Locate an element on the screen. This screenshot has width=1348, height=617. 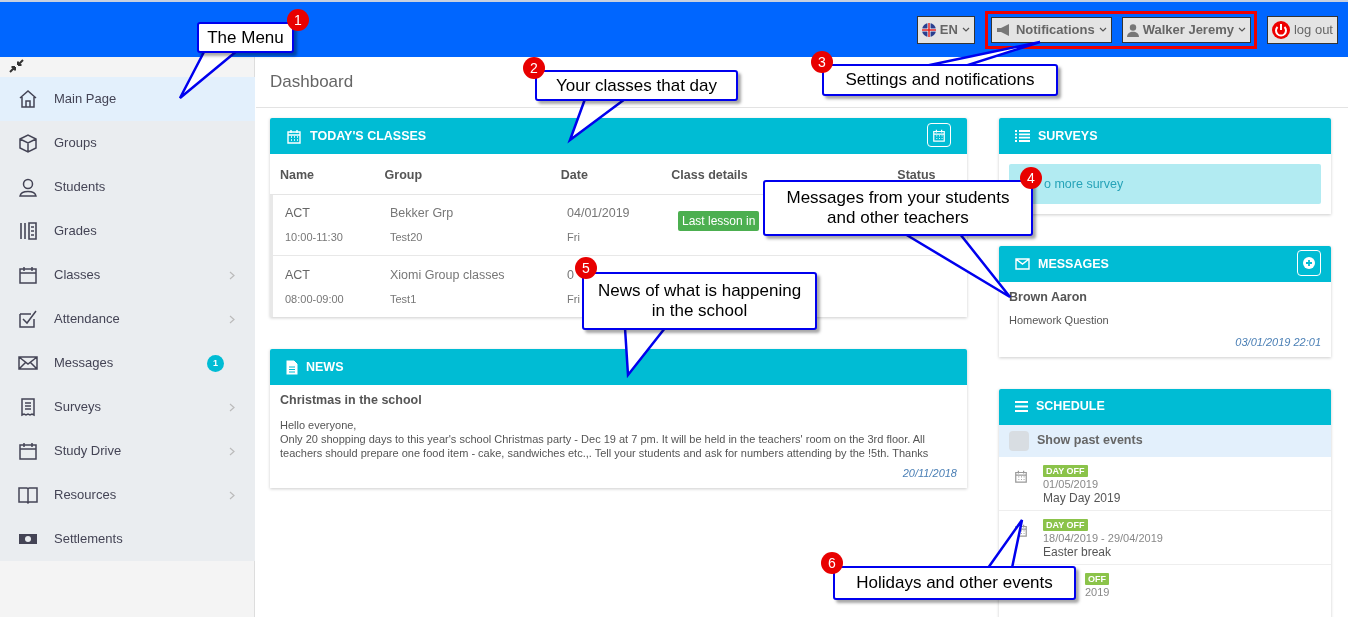
callout-text: Messages from your students and other teachers is located at coordinates (898, 208).